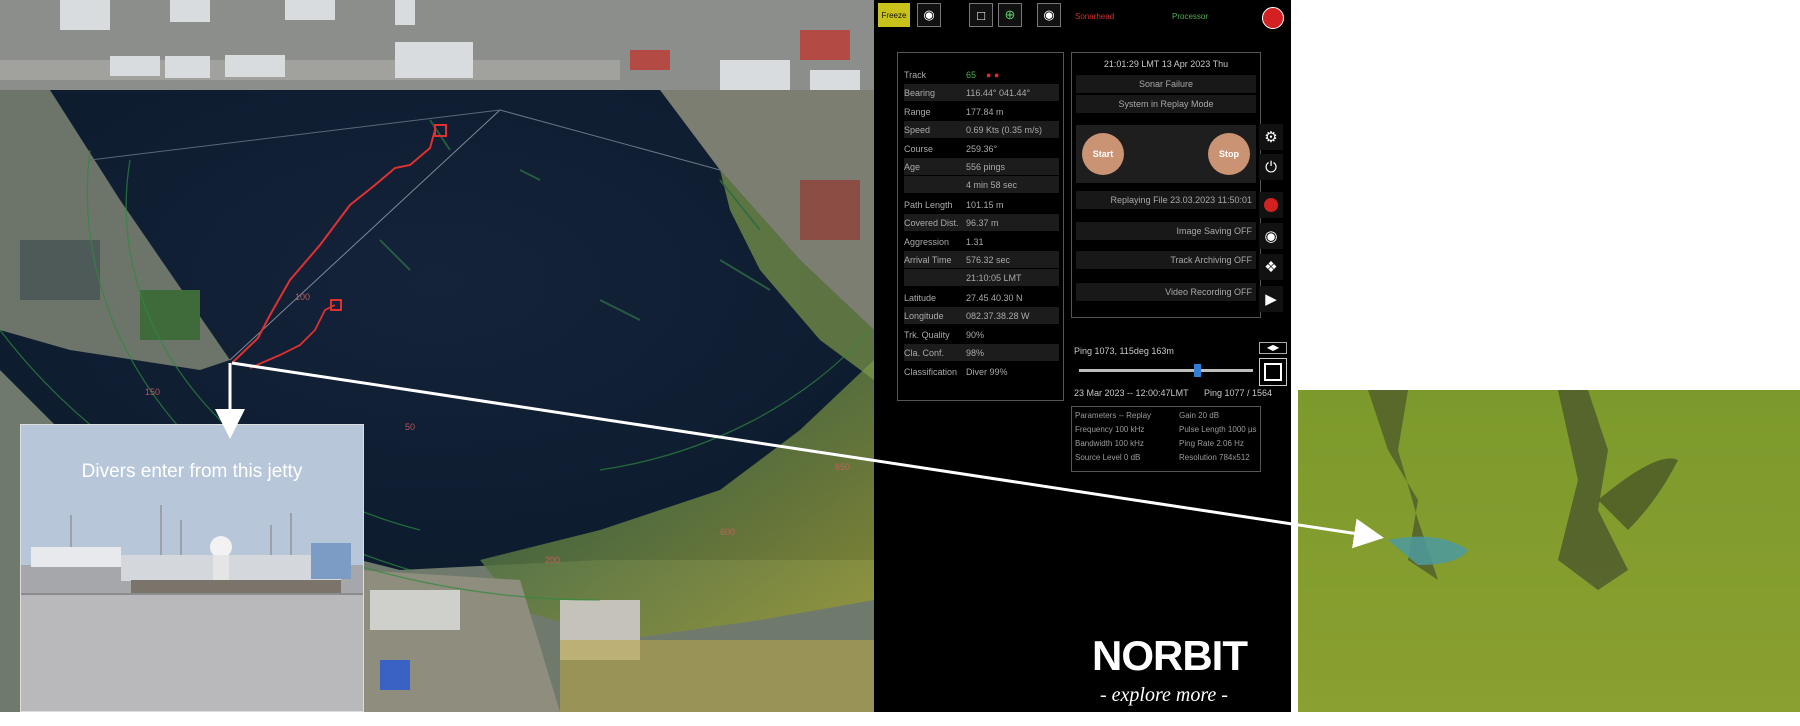 The image size is (1800, 726). What do you see at coordinates (931, 371) in the screenshot?
I see `classification-label: Classification` at bounding box center [931, 371].